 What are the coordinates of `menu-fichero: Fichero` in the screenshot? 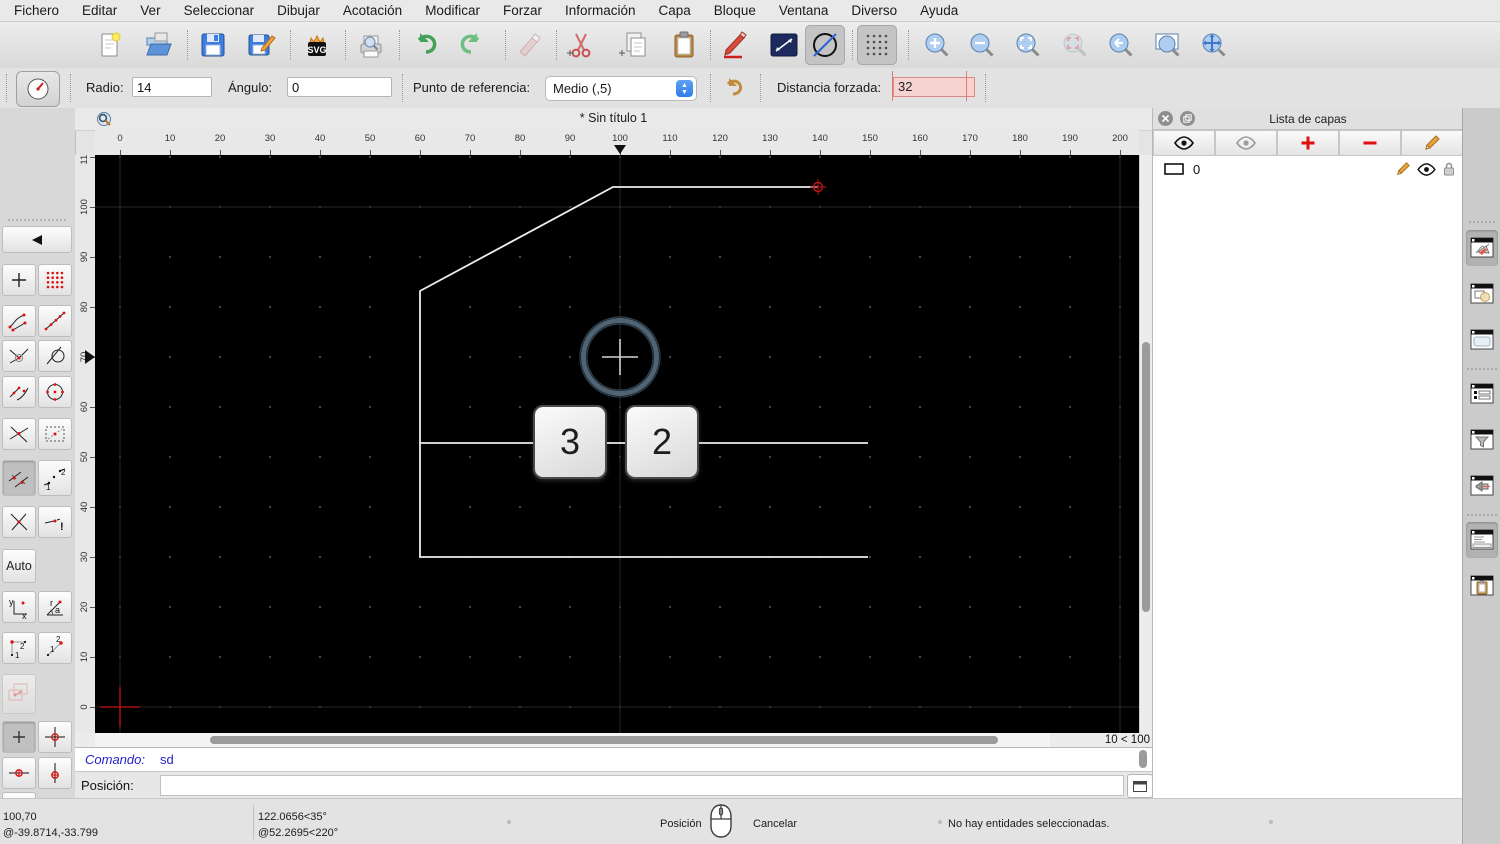 It's located at (36, 10).